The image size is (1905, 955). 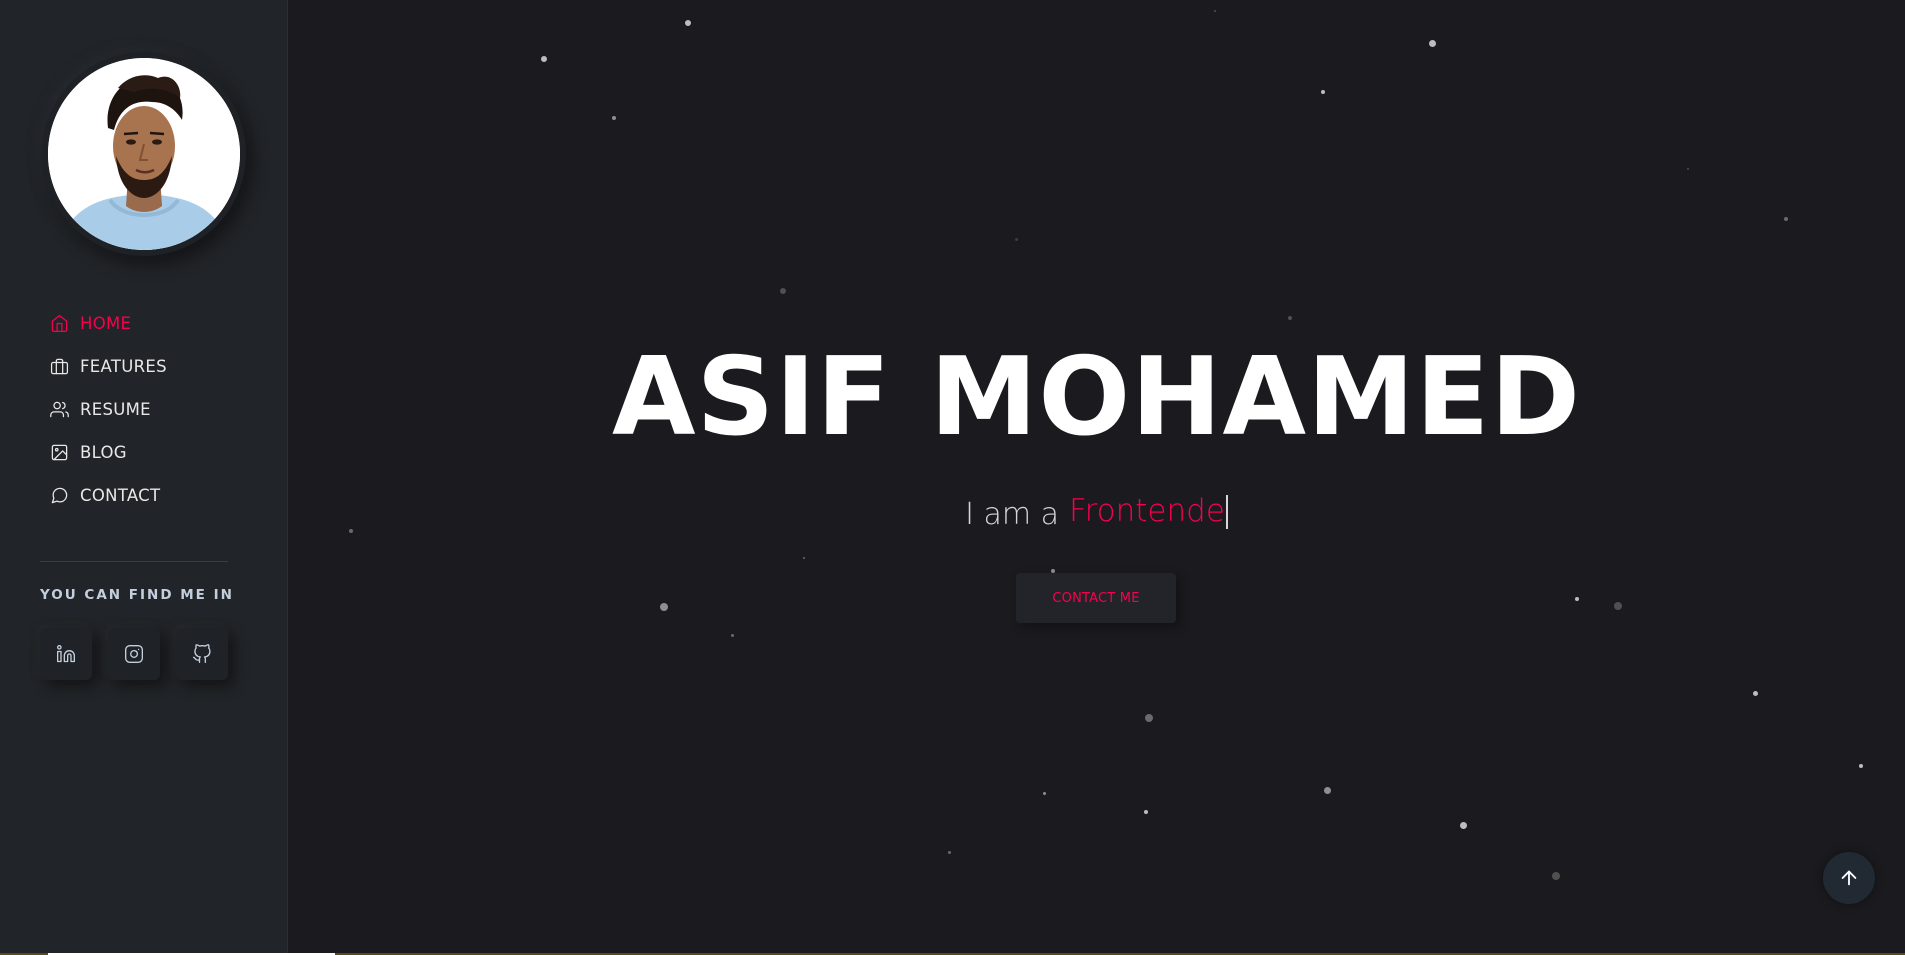 I want to click on github-button, so click(x=202, y=654).